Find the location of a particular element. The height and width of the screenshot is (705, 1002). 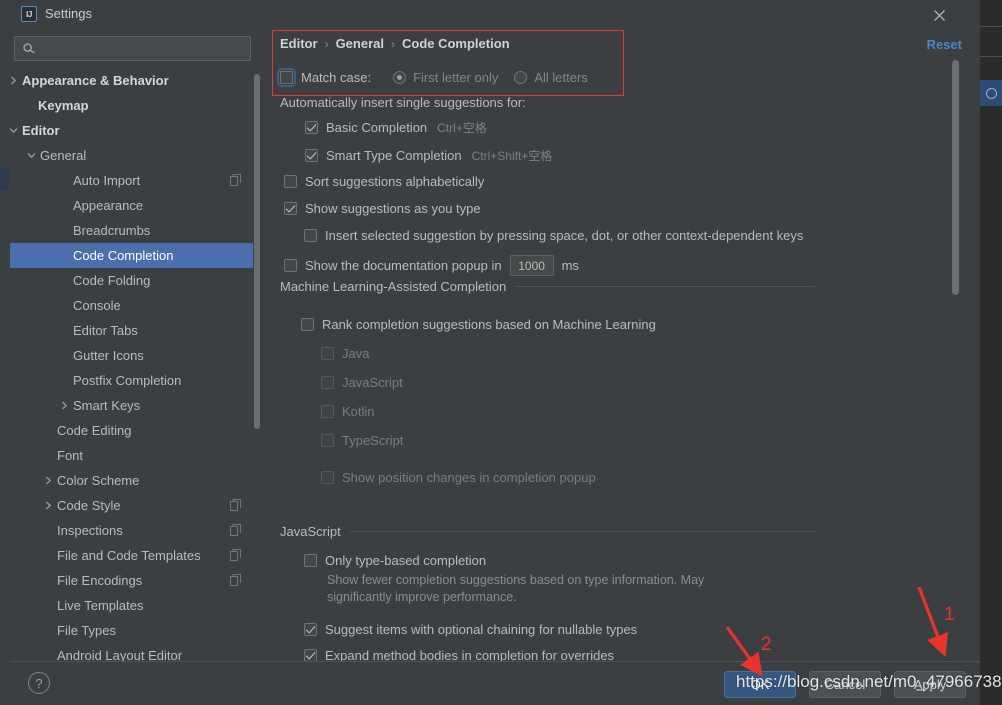

radio-first-letter-only is located at coordinates (400, 77).